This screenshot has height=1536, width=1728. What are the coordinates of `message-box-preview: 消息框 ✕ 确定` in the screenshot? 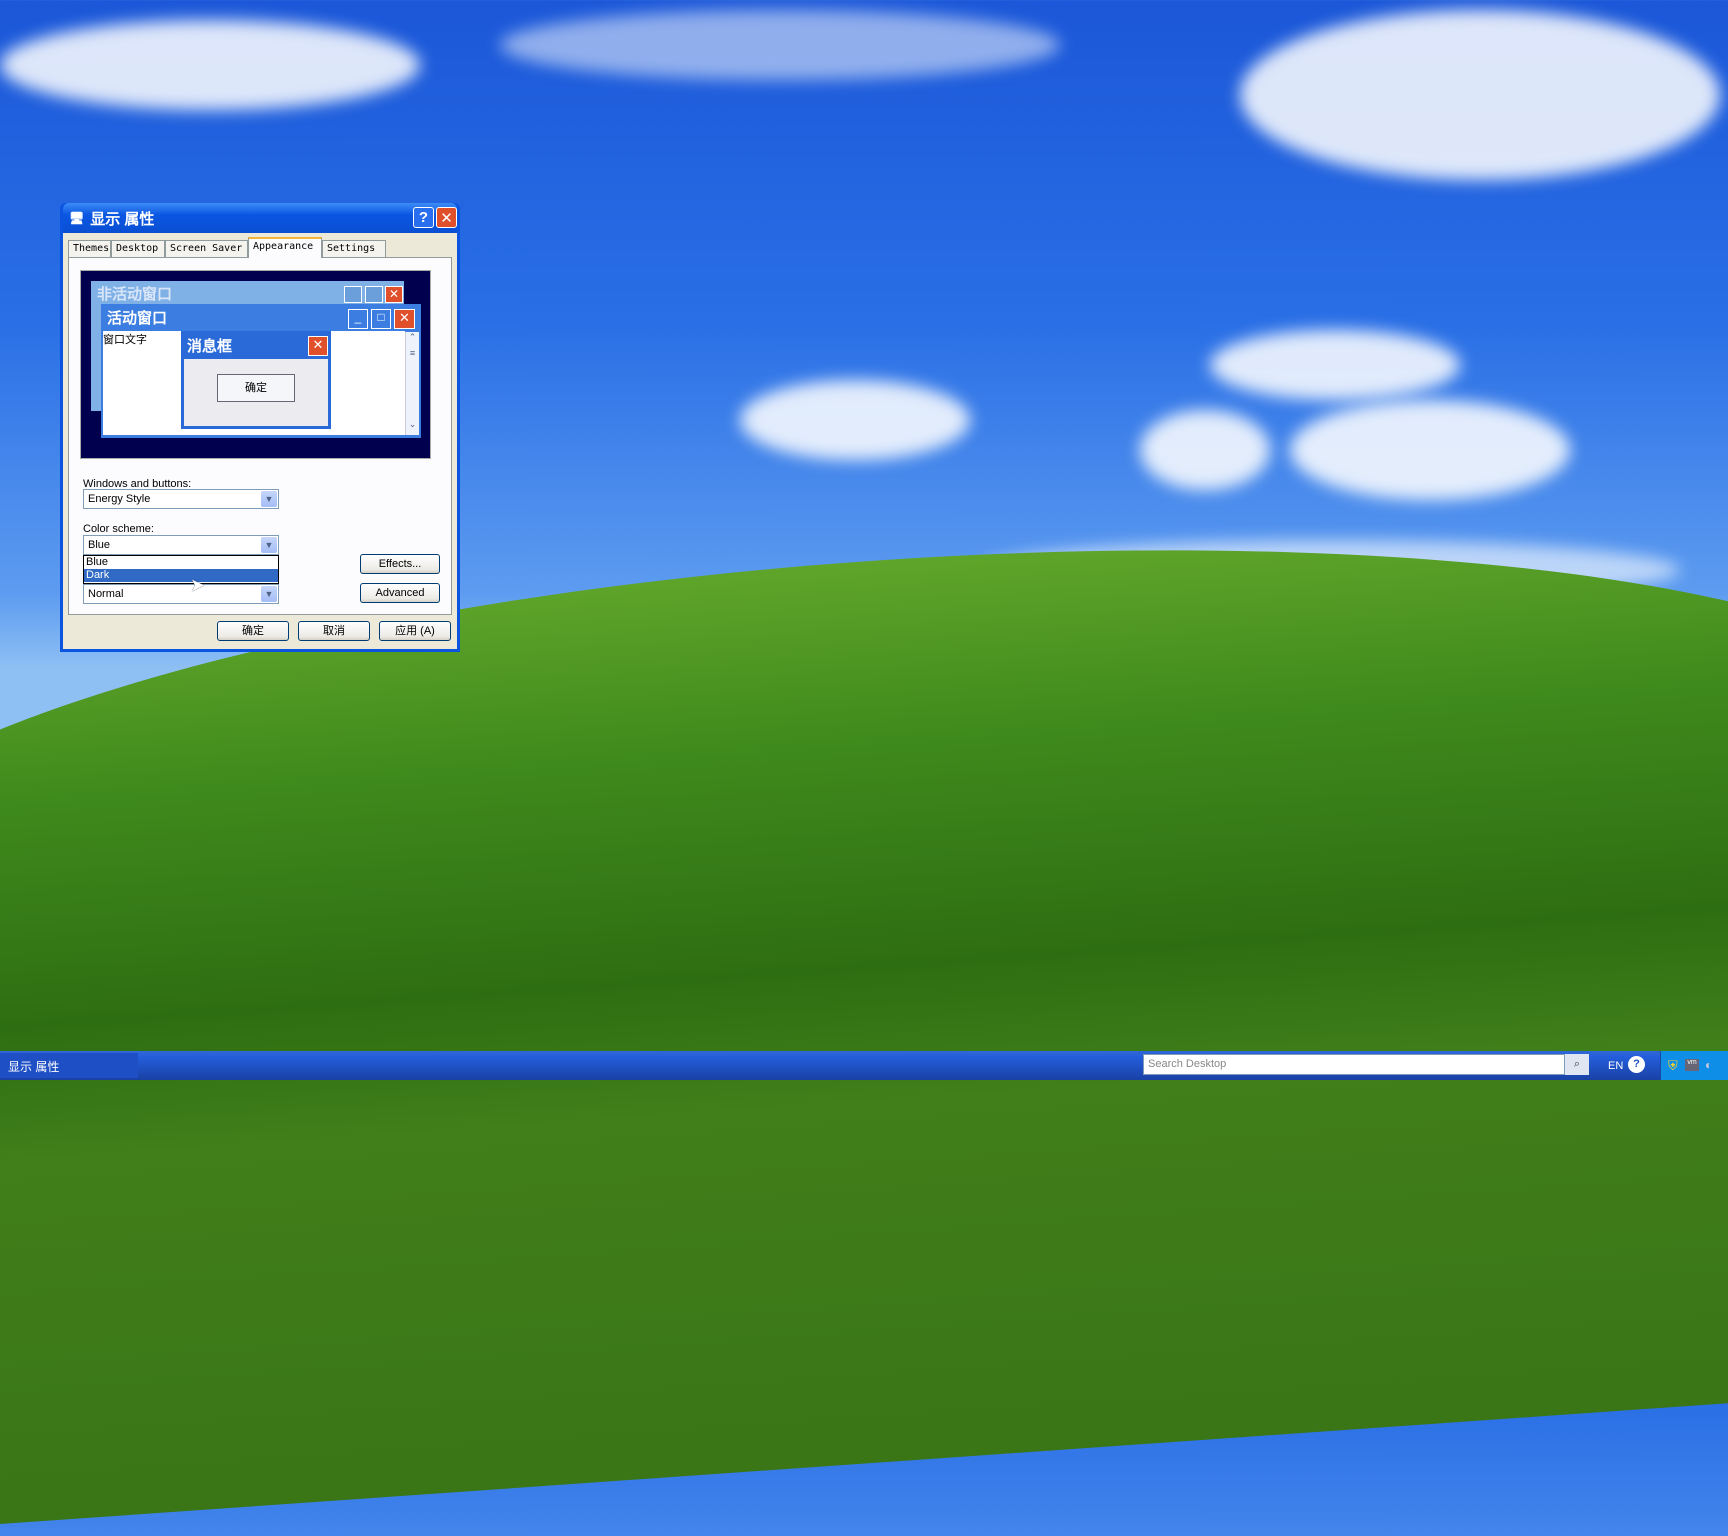 It's located at (256, 380).